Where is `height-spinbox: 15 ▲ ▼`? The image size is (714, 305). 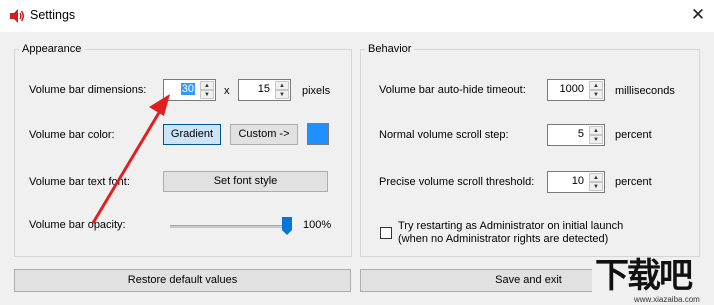
height-spinbox: 15 ▲ ▼ is located at coordinates (264, 90).